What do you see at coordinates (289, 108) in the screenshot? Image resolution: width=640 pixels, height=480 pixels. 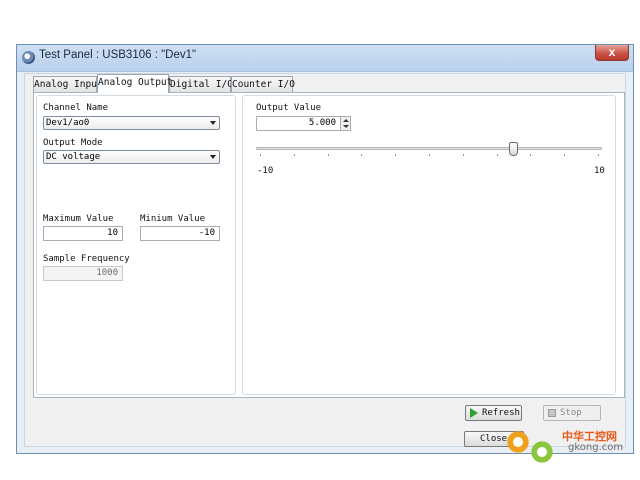 I see `output-value-label: Output Value` at bounding box center [289, 108].